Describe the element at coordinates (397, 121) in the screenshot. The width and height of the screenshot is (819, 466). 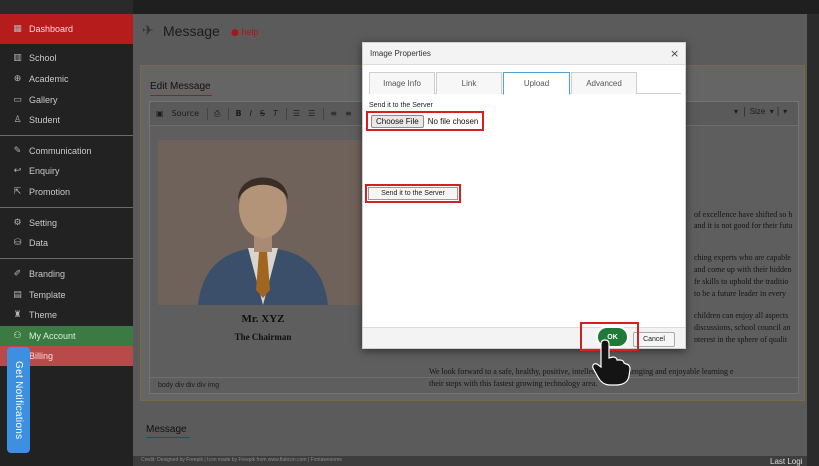
I see `choose-file-button: Choose File` at that location.